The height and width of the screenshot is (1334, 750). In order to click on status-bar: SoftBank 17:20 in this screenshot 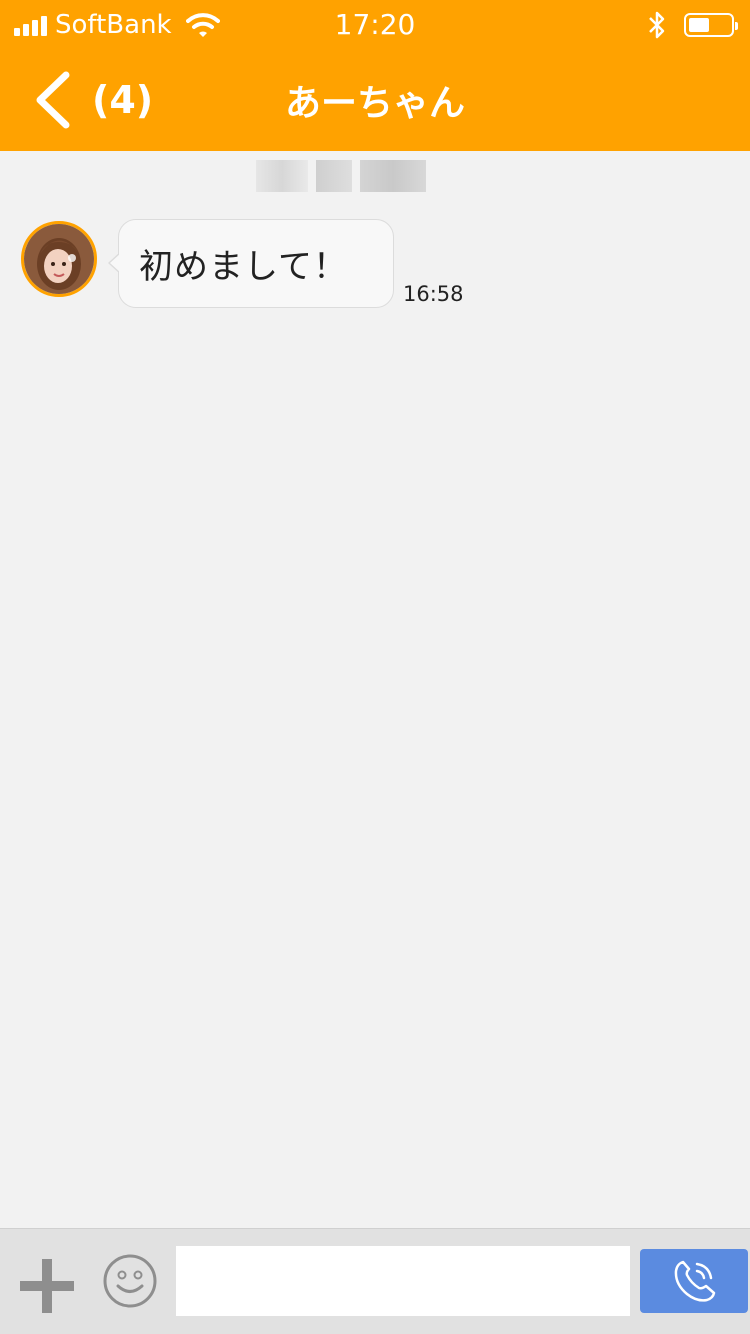, I will do `click(375, 25)`.